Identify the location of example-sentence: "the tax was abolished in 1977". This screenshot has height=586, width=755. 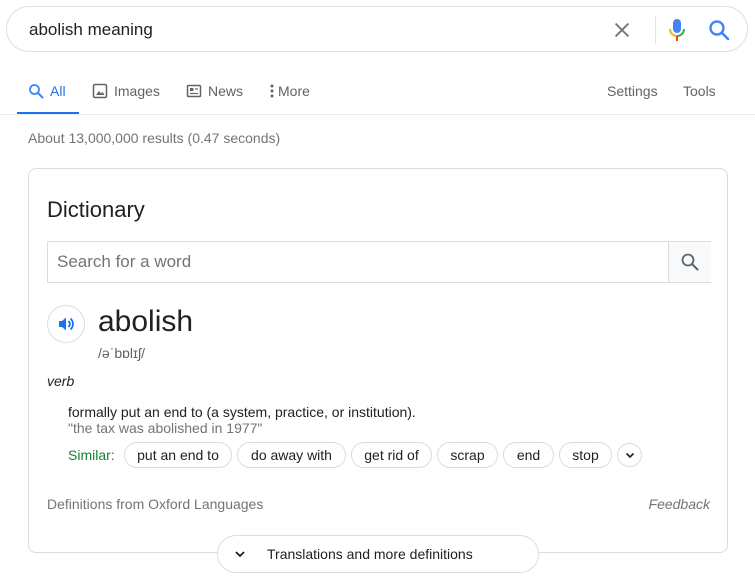
(165, 428).